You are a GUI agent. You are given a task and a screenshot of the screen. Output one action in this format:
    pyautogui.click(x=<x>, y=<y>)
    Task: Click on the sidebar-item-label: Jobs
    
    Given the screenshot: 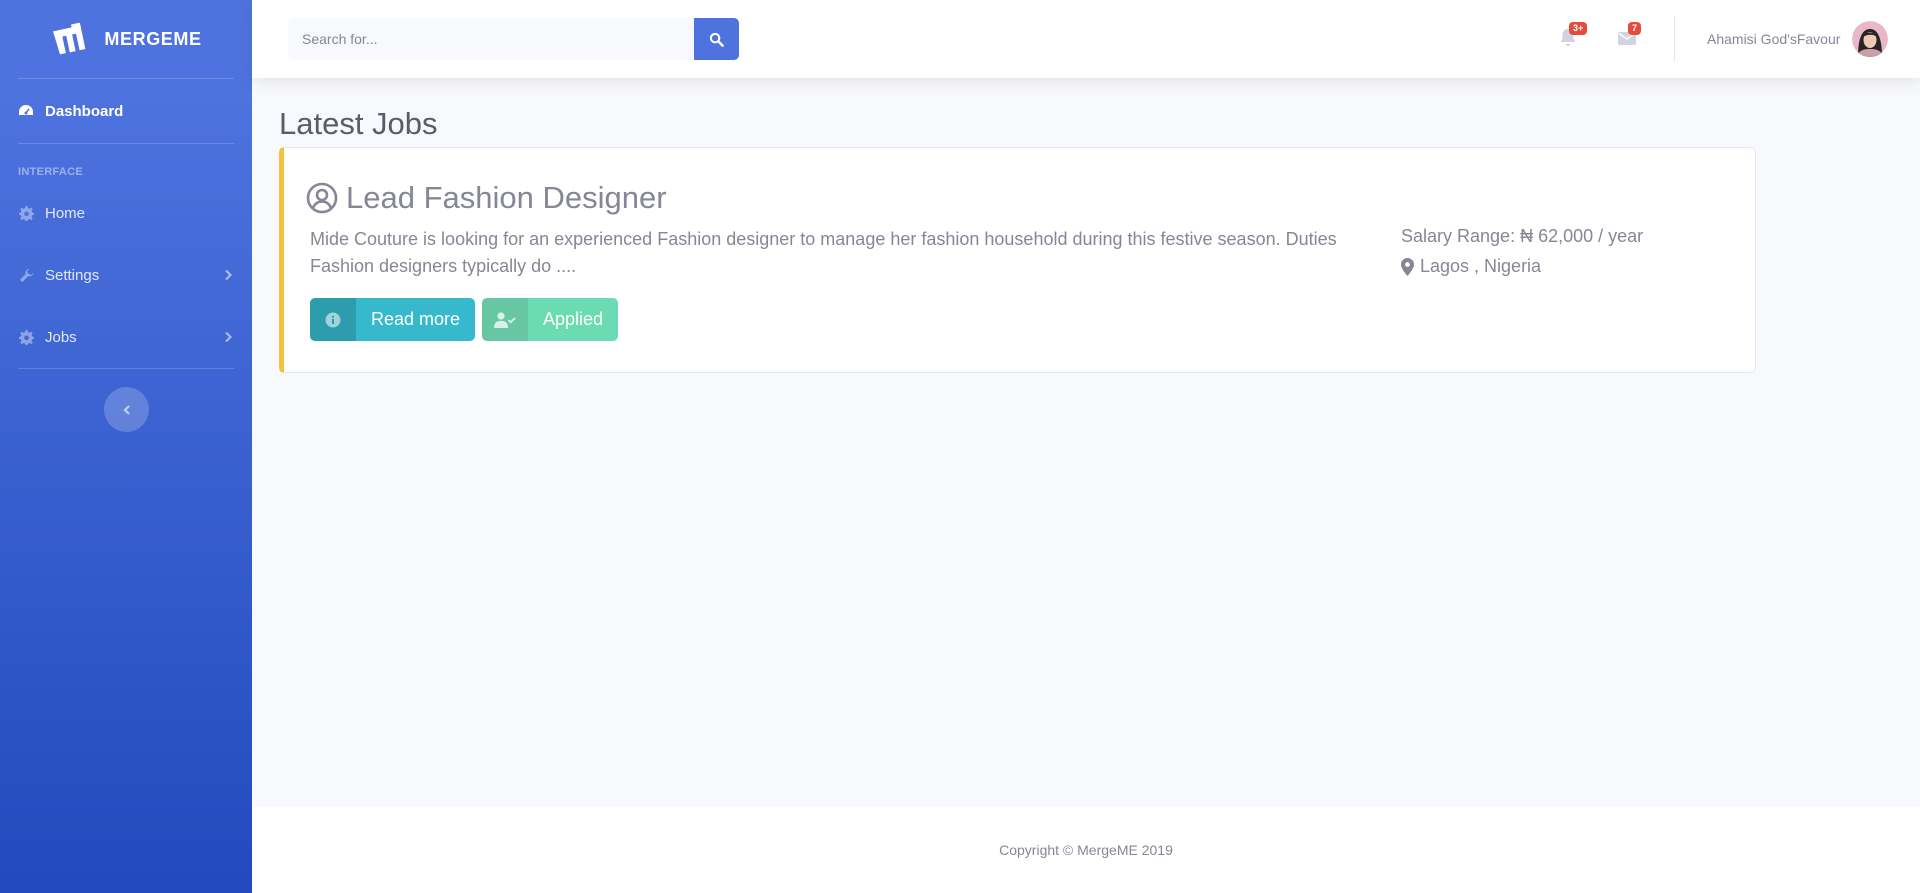 What is the action you would take?
    pyautogui.click(x=61, y=337)
    